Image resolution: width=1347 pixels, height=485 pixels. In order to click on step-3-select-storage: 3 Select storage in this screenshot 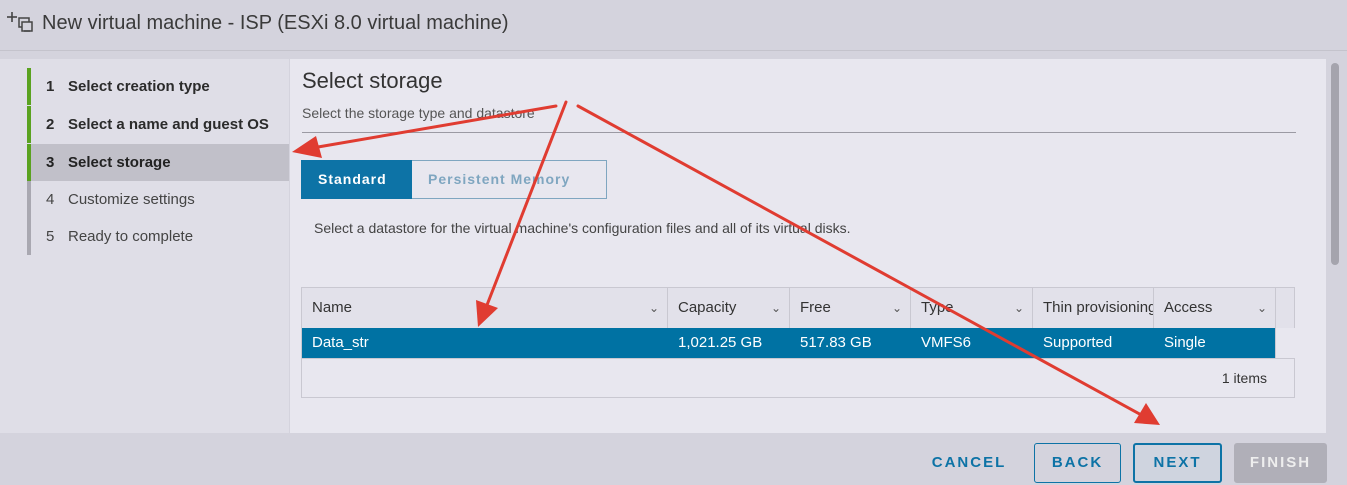, I will do `click(158, 162)`.